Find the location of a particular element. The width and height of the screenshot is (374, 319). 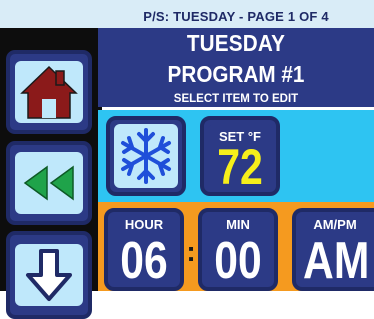

down-arrow-icon is located at coordinates (49, 275).